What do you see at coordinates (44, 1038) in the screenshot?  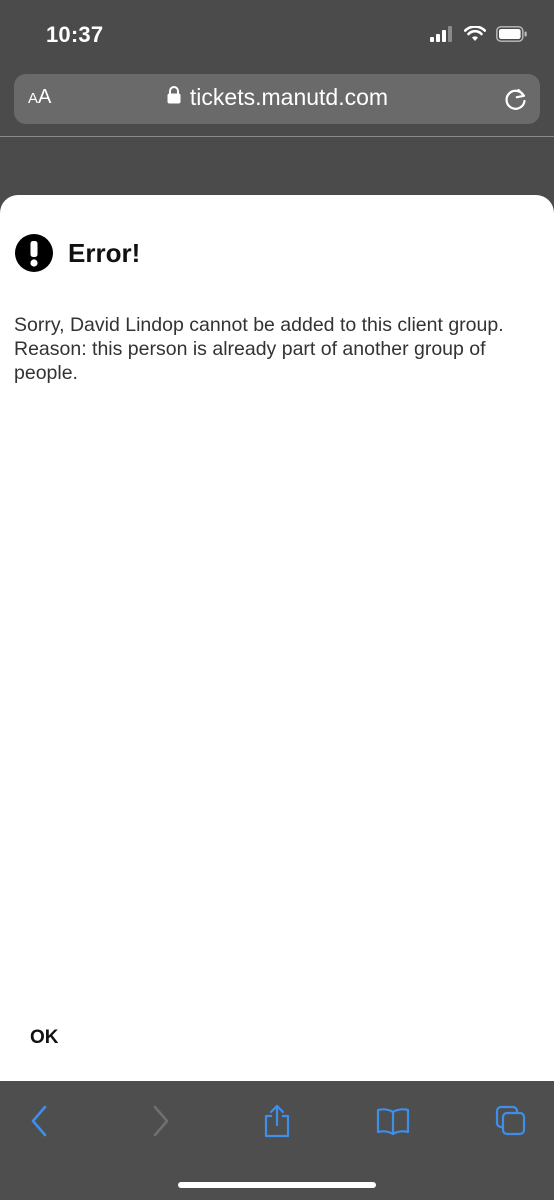 I see `ok-button: OK` at bounding box center [44, 1038].